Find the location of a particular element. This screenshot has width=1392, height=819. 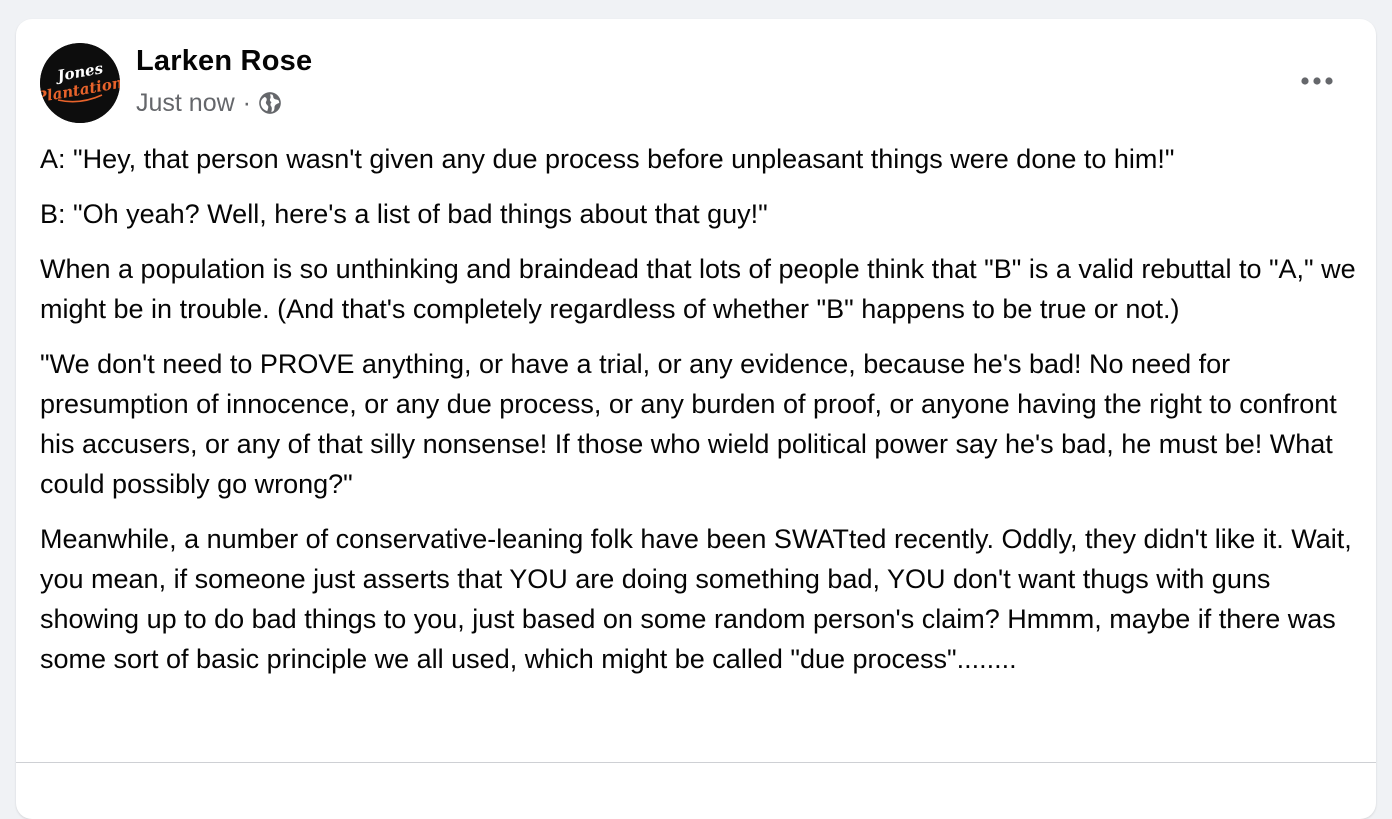

more-options-button is located at coordinates (1317, 81).